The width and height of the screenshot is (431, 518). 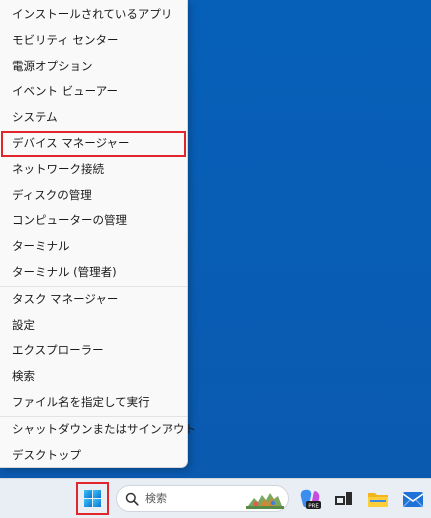 What do you see at coordinates (93, 326) in the screenshot?
I see `menu-item-settings: 設定` at bounding box center [93, 326].